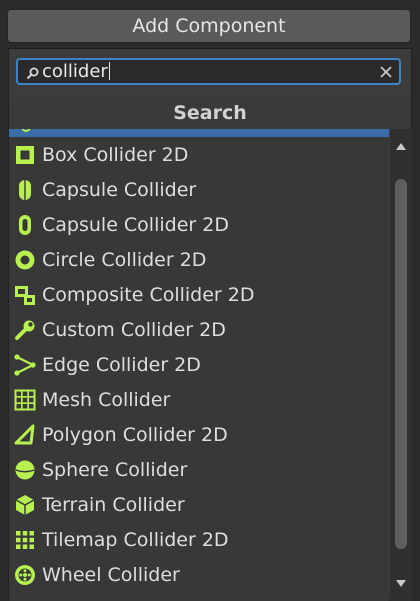  What do you see at coordinates (25, 504) in the screenshot?
I see `terrain-collider-icon` at bounding box center [25, 504].